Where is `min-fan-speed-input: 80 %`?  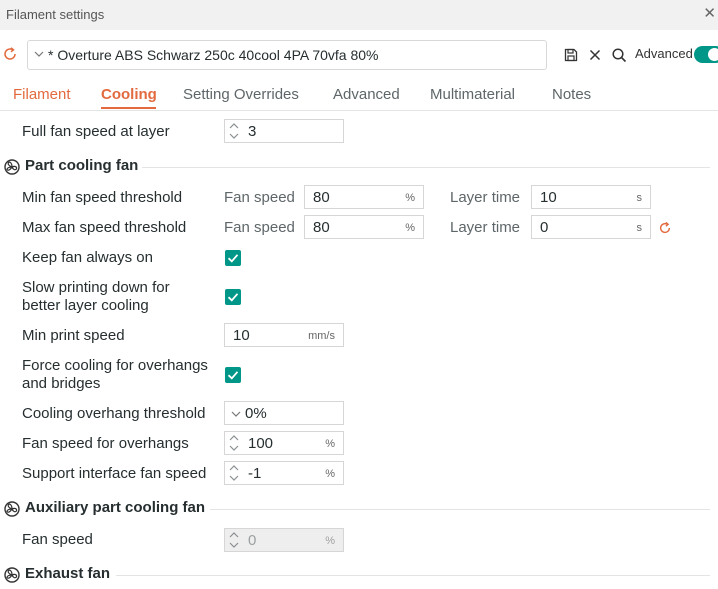 min-fan-speed-input: 80 % is located at coordinates (364, 197).